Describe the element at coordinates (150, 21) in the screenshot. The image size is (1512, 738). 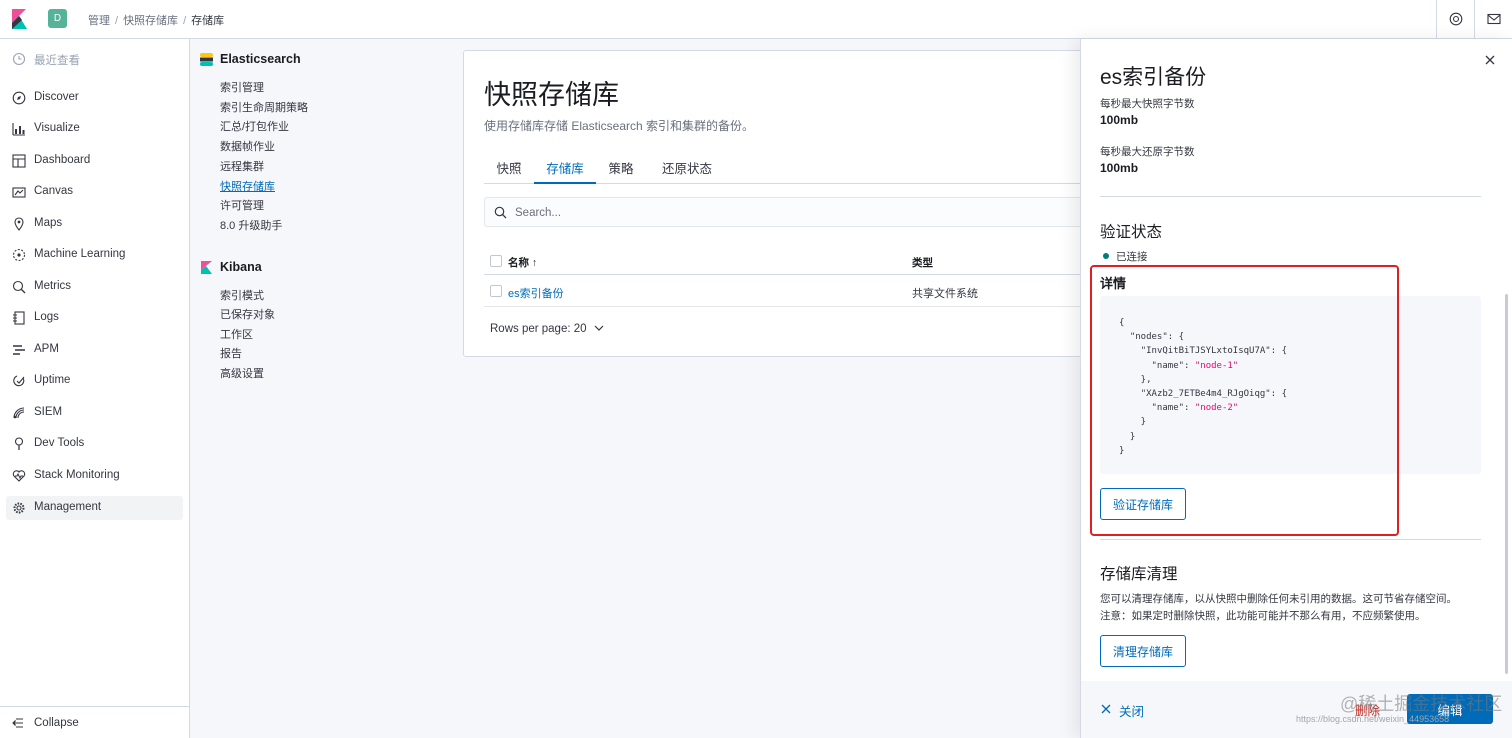
I see `breadcrumb-snapshot-repos: 快照存储库` at that location.